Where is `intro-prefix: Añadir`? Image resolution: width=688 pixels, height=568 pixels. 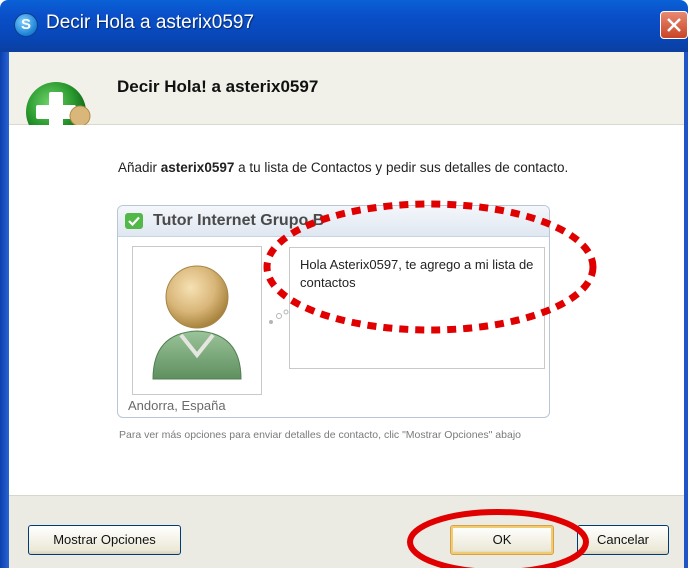 intro-prefix: Añadir is located at coordinates (139, 167).